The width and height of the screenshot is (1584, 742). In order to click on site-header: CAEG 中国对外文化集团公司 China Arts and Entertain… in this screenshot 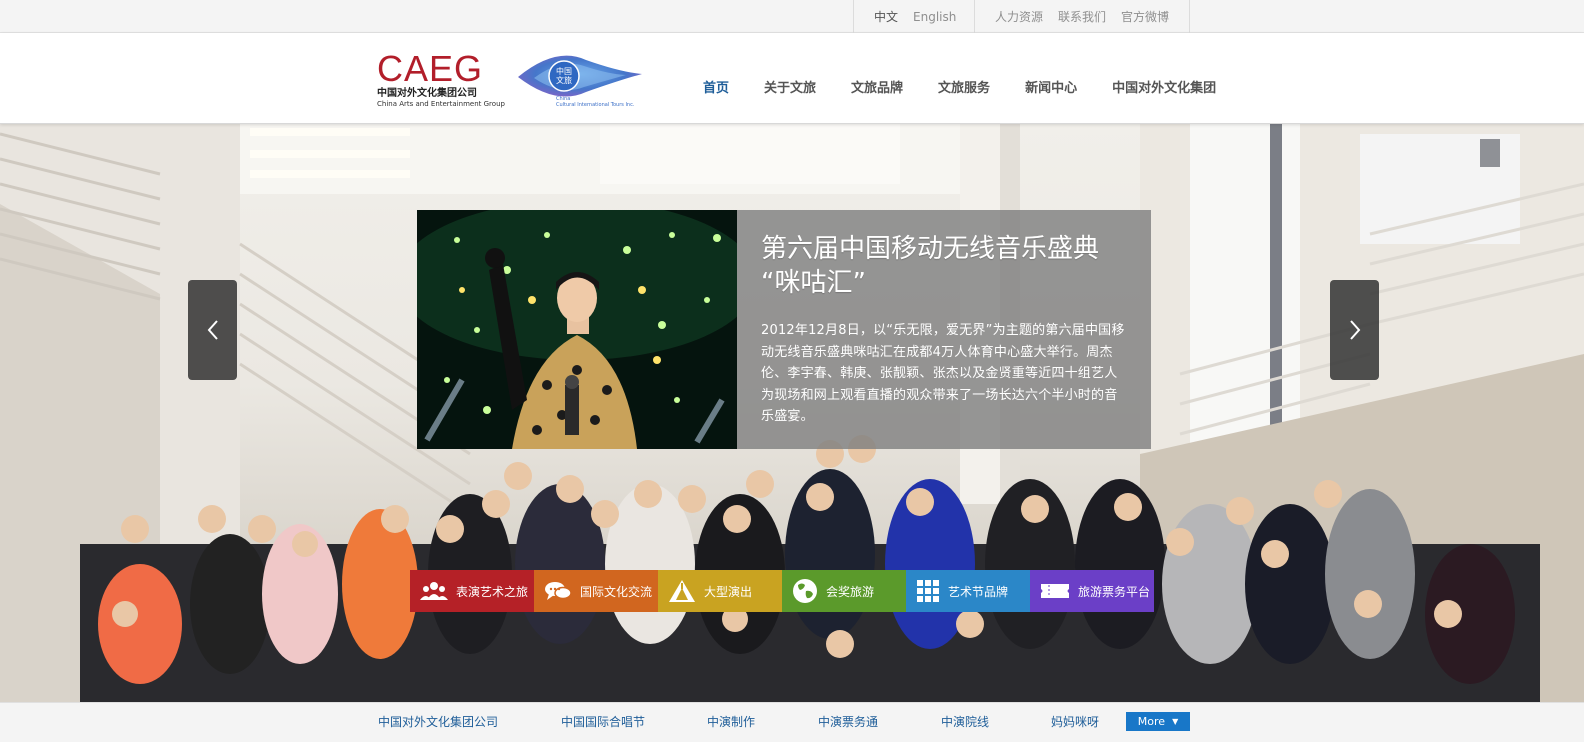, I will do `click(792, 78)`.